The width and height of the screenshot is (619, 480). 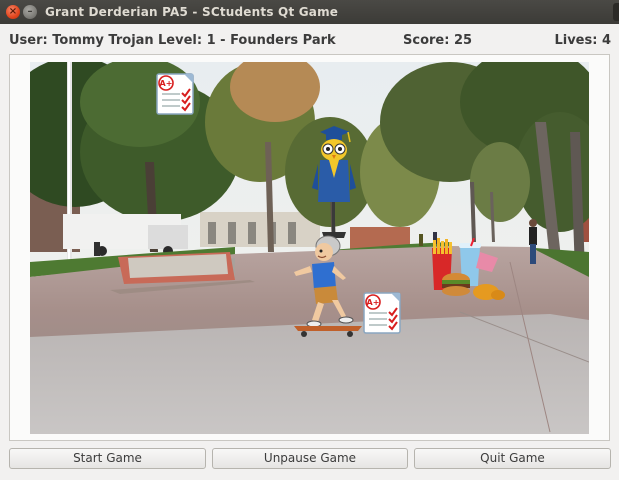 I want to click on minimize-icon: –, so click(x=30, y=11).